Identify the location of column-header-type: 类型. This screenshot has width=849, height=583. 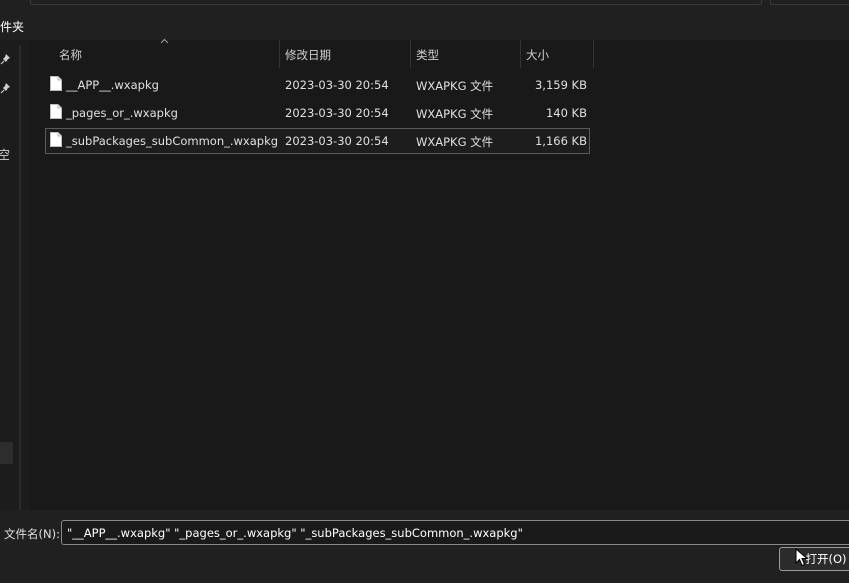
(427, 55).